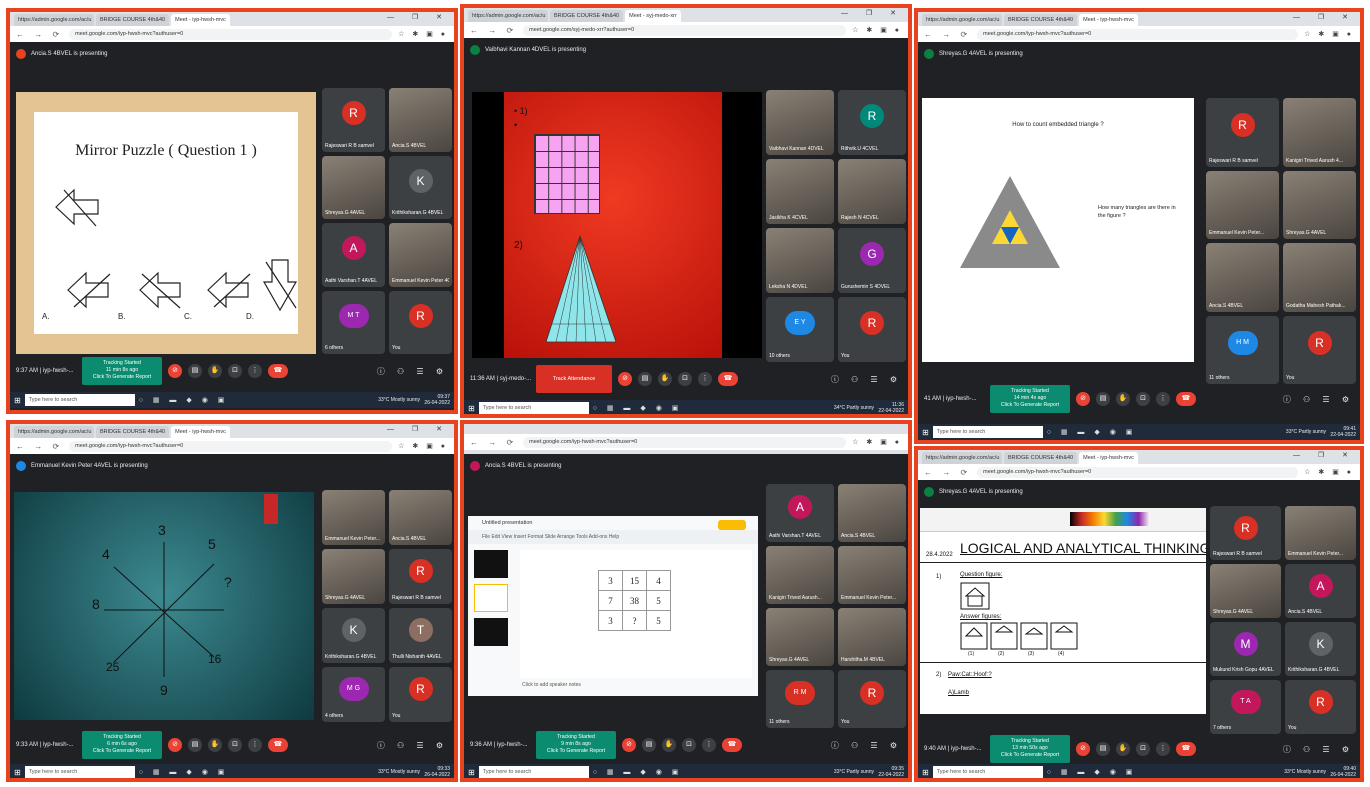 Image resolution: width=1370 pixels, height=787 pixels. What do you see at coordinates (551, 685) in the screenshot?
I see `speaker-notes: Click to add speaker notes` at bounding box center [551, 685].